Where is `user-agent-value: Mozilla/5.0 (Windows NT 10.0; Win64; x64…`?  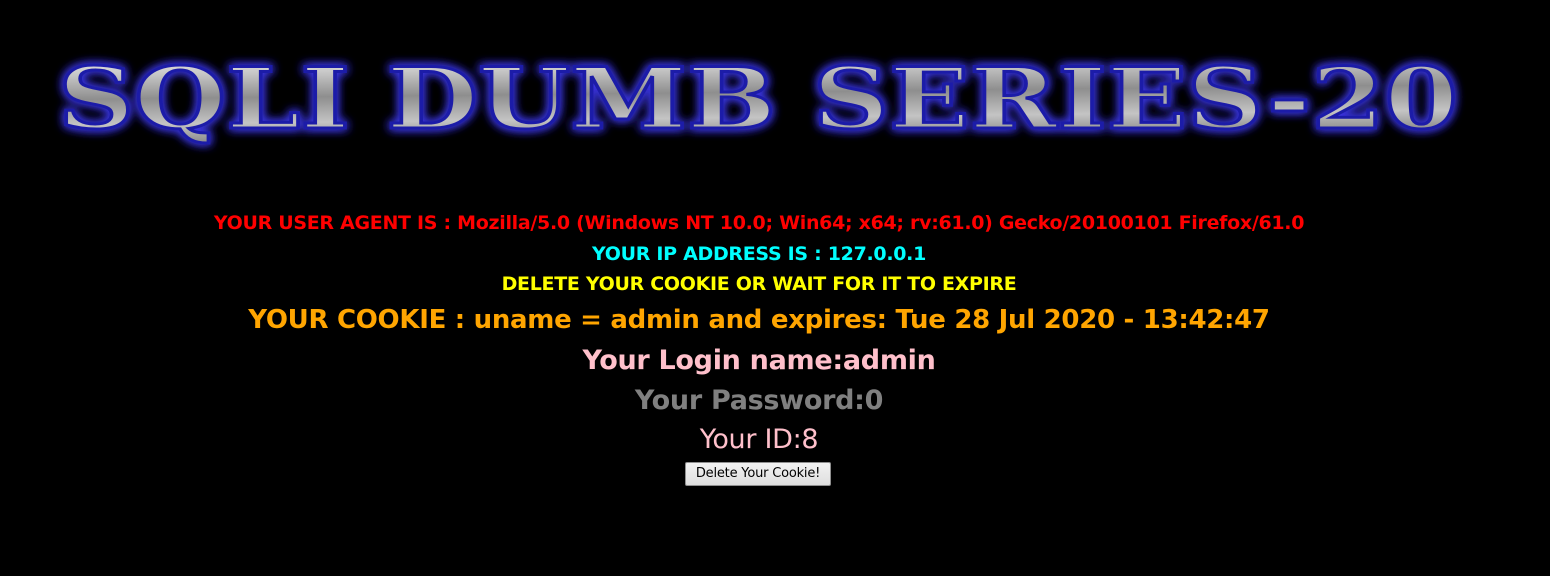
user-agent-value: Mozilla/5.0 (Windows NT 10.0; Win64; x64… is located at coordinates (881, 223).